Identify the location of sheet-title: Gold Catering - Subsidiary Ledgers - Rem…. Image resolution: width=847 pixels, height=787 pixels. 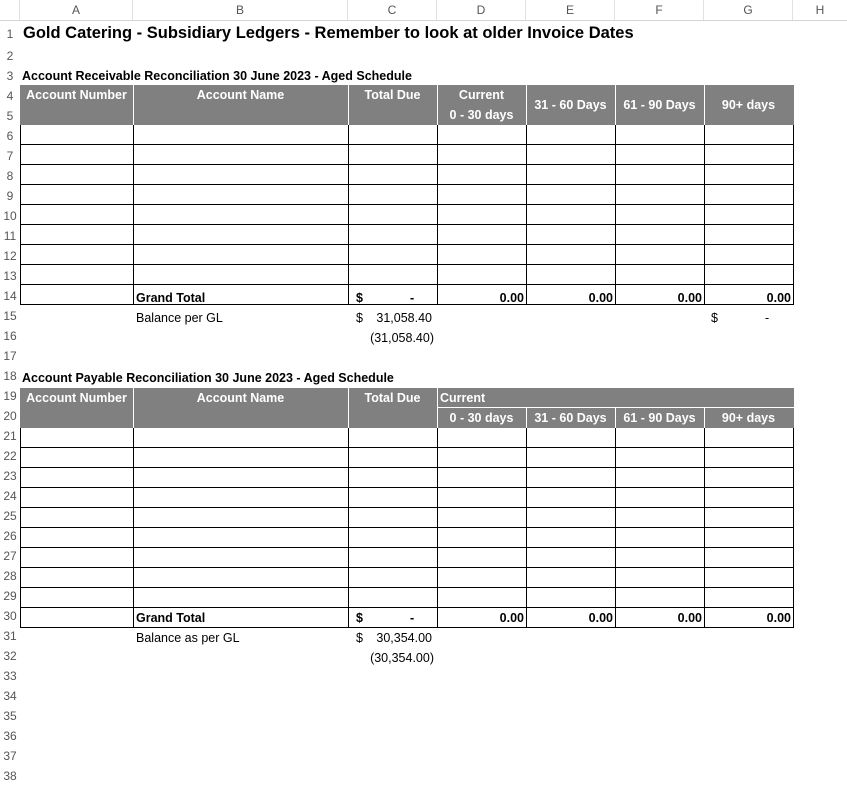
(328, 33).